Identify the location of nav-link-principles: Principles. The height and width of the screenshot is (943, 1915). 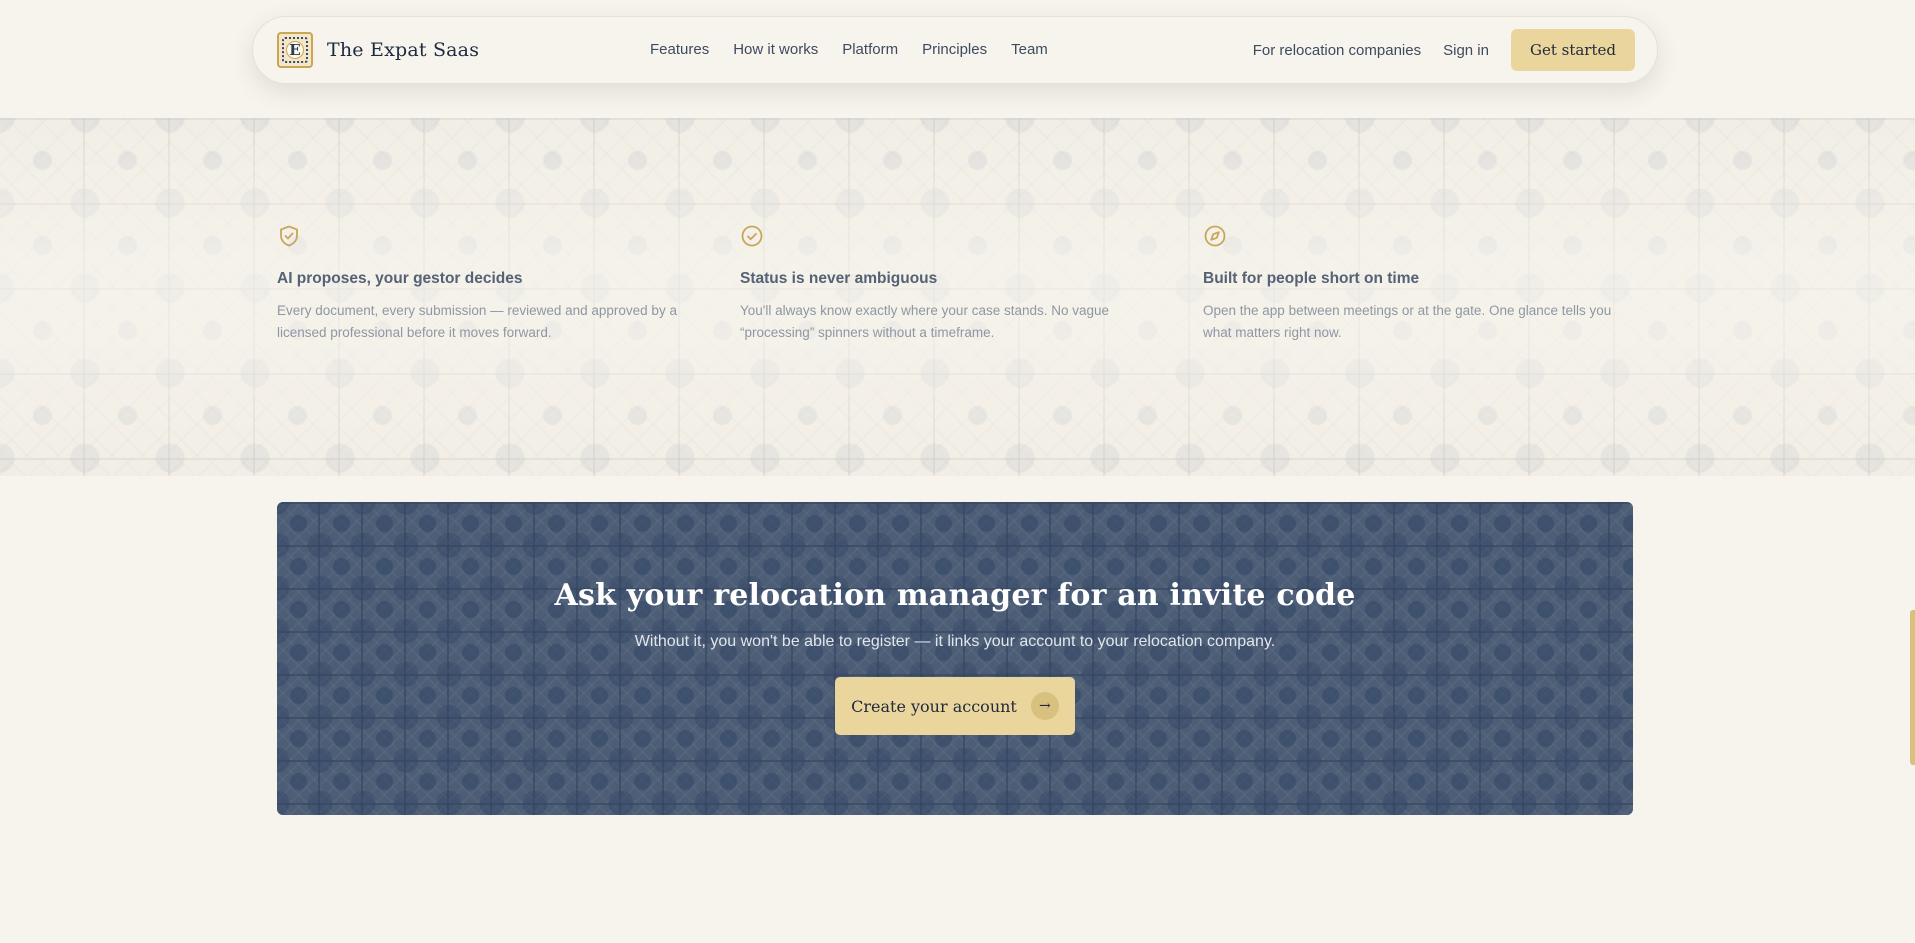
(954, 49).